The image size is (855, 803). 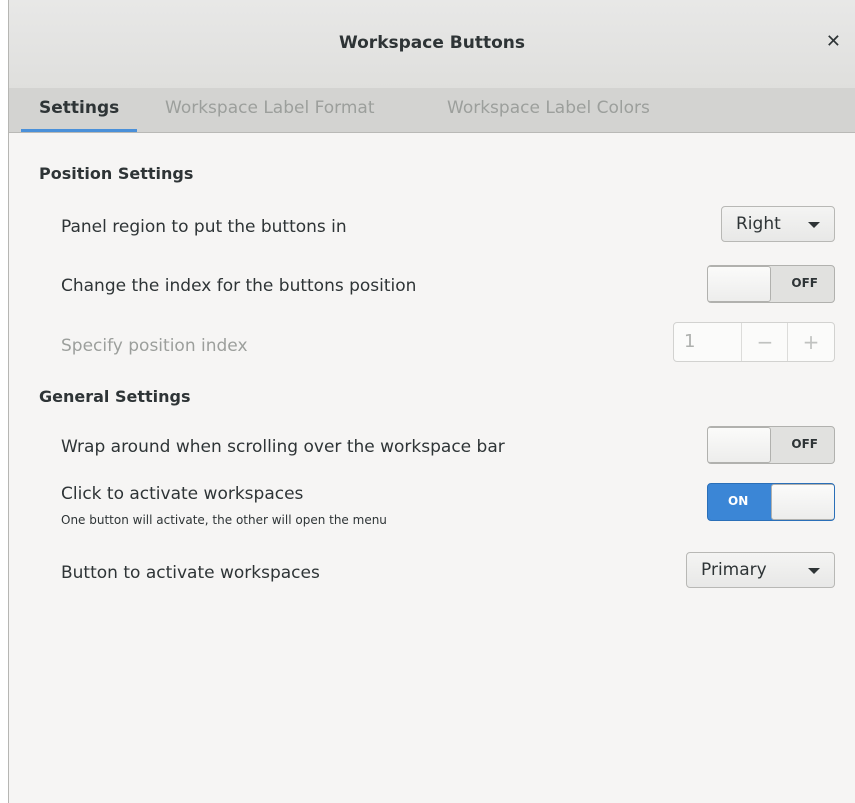 What do you see at coordinates (116, 173) in the screenshot?
I see `position-settings-heading: Position Settings` at bounding box center [116, 173].